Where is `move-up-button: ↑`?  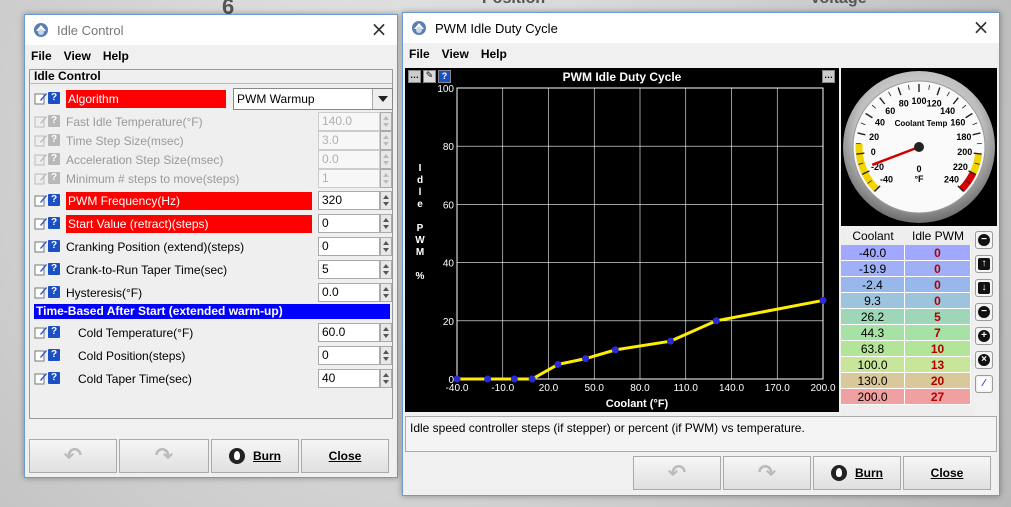 move-up-button: ↑ is located at coordinates (984, 264).